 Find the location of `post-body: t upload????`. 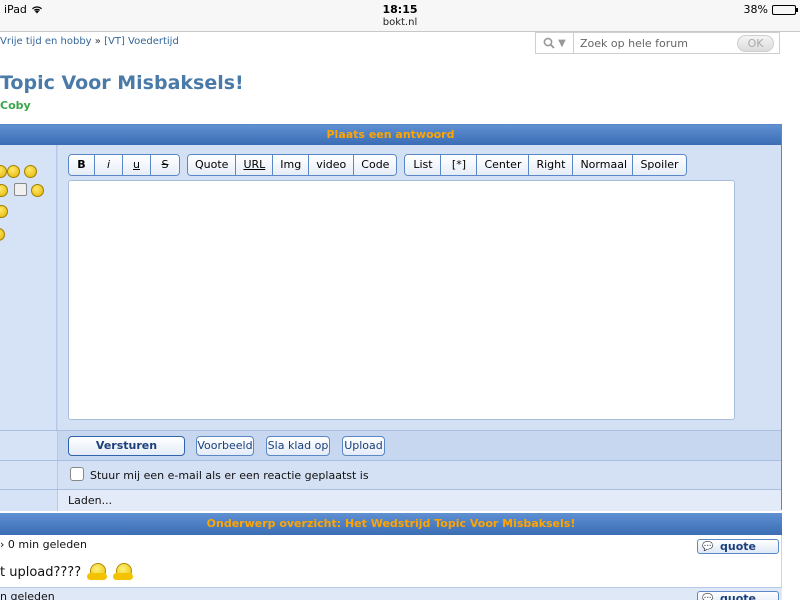

post-body: t upload???? is located at coordinates (67, 572).